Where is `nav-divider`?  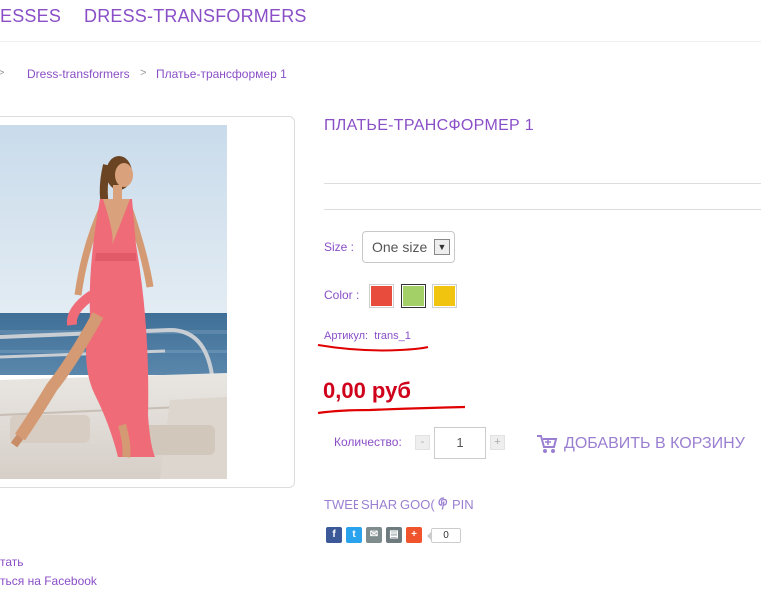 nav-divider is located at coordinates (380, 41).